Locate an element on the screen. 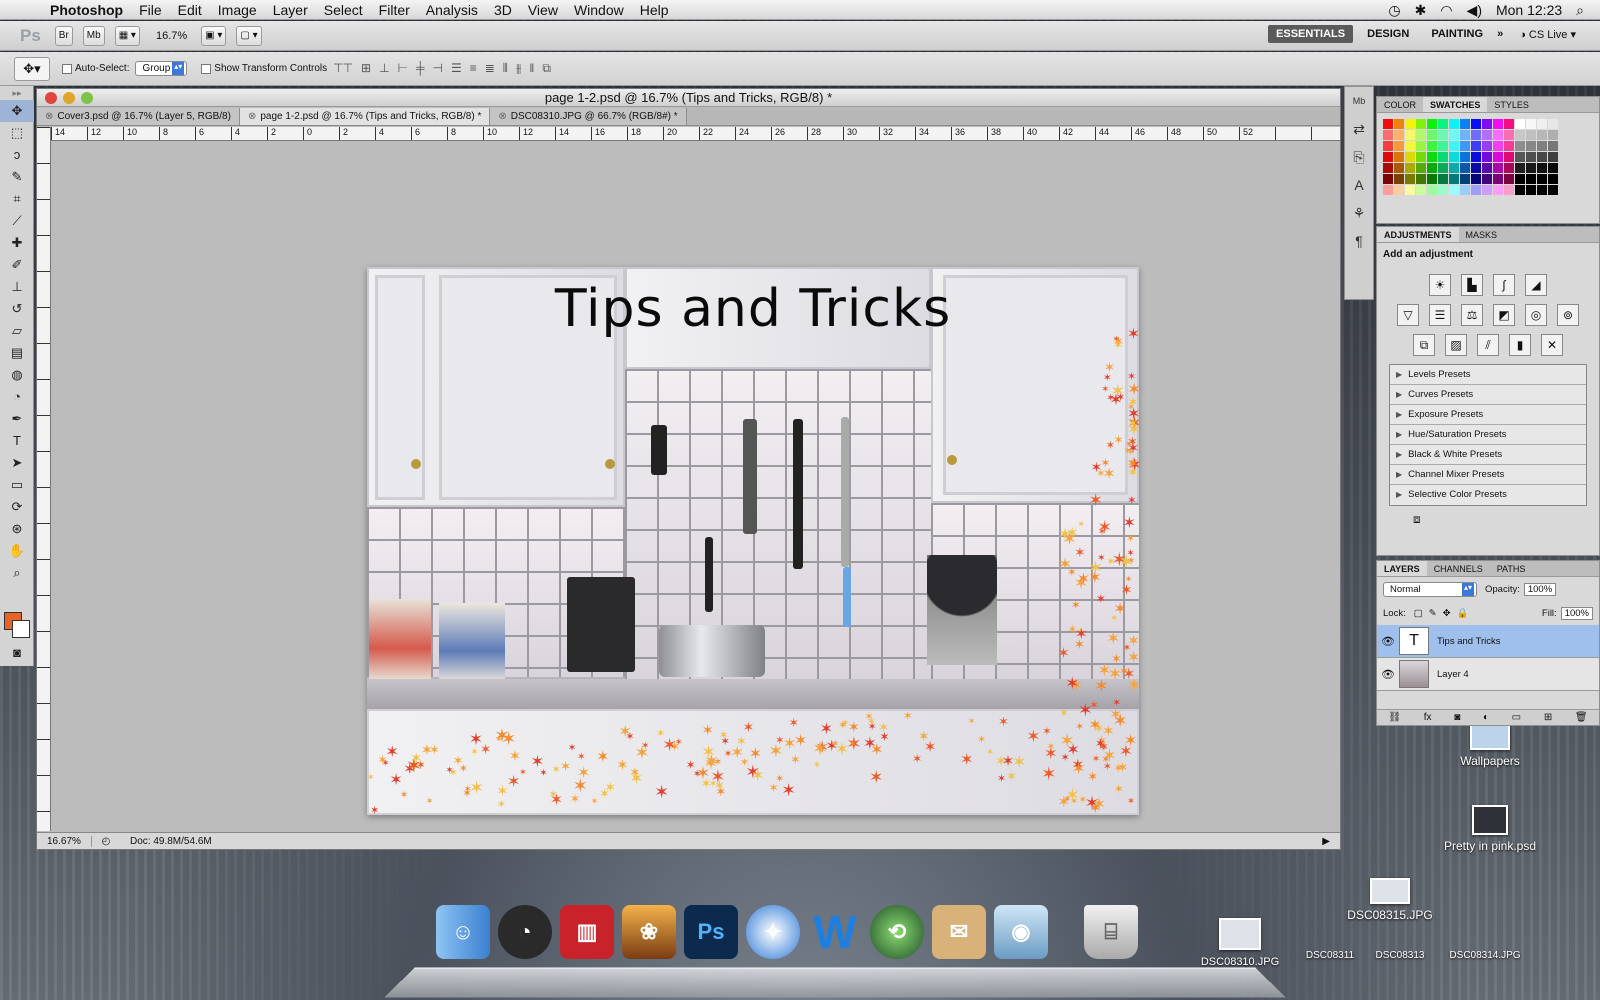 This screenshot has width=1600, height=1000. status-zoom-field: 16.67% is located at coordinates (64, 841).